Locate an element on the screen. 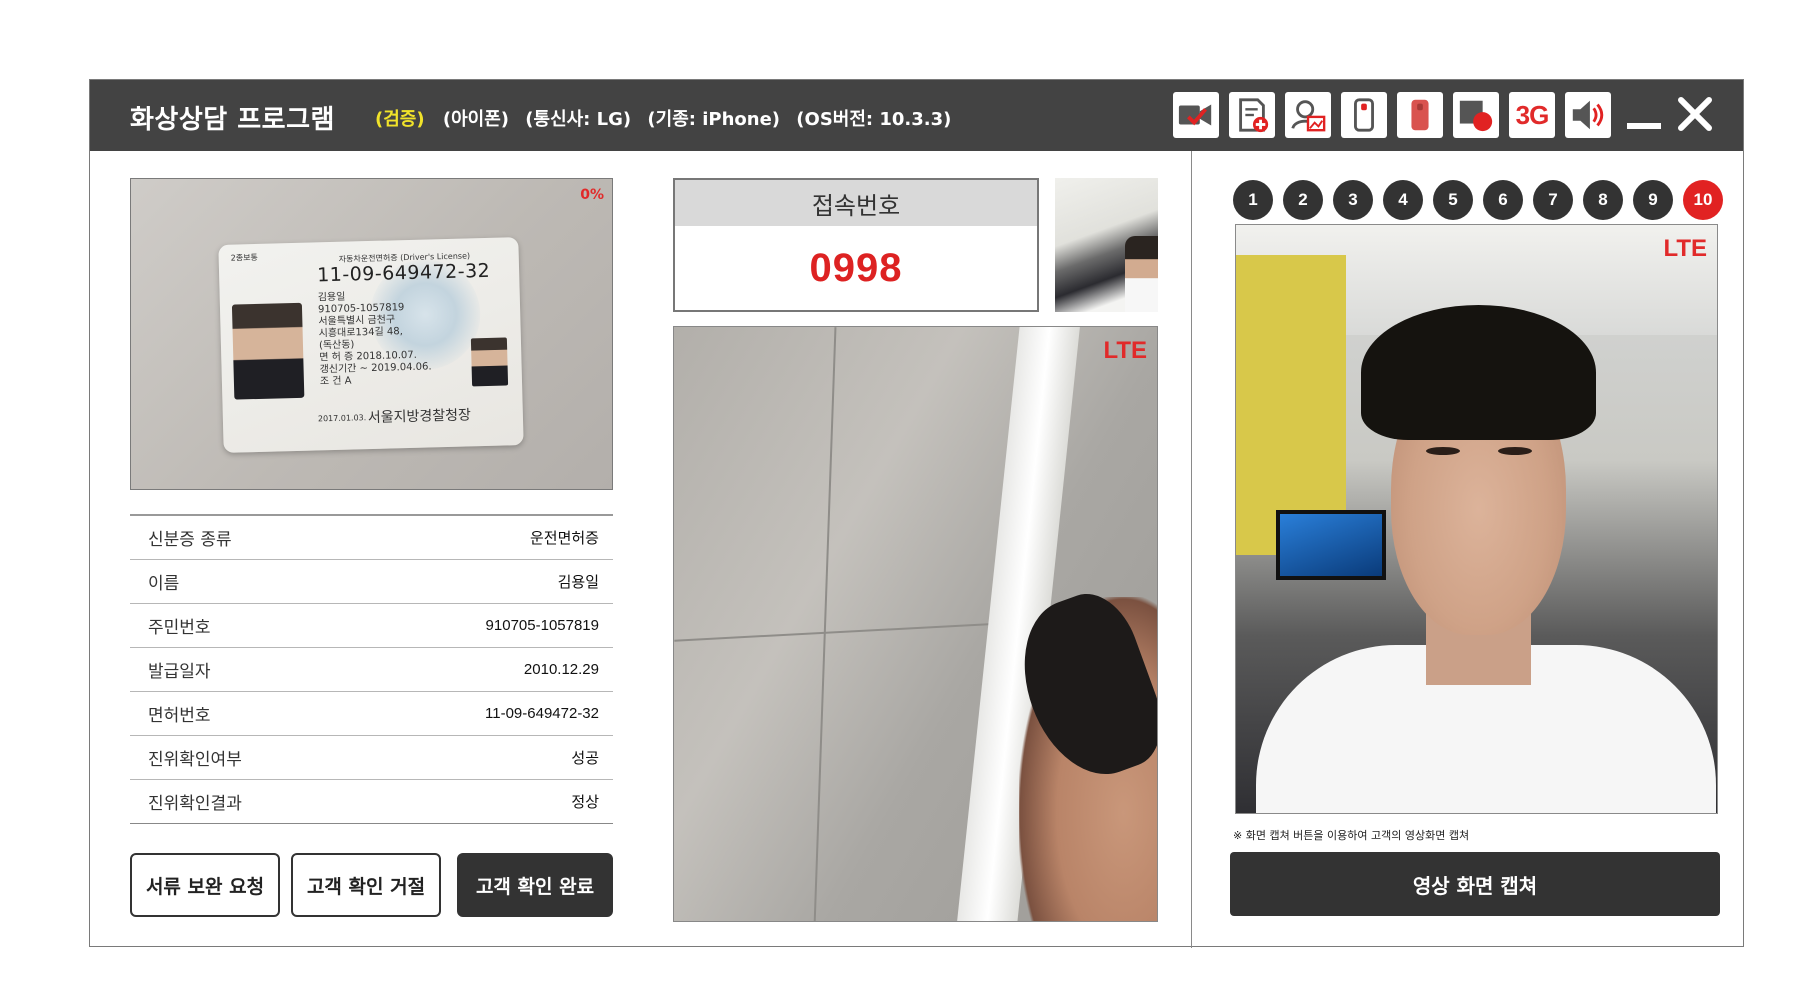 This screenshot has width=1803, height=999. document-add-icon is located at coordinates (1254, 115).